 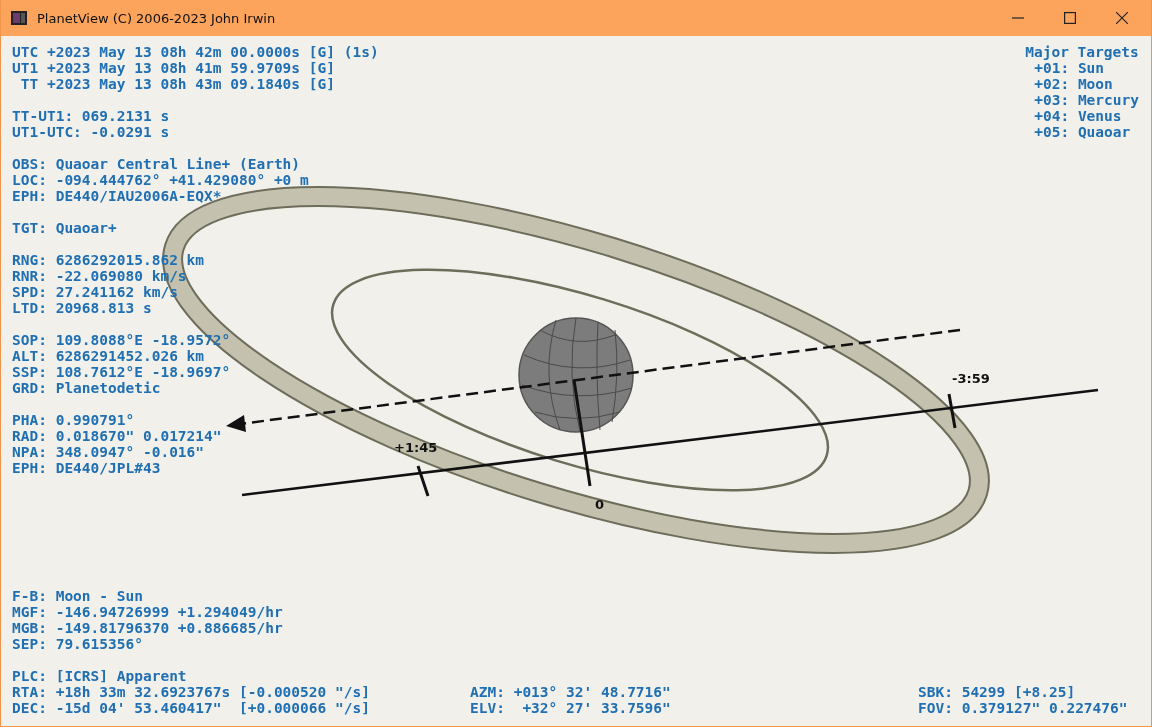 I want to click on readout-line: LTD: 20968.813 s, so click(x=82, y=308).